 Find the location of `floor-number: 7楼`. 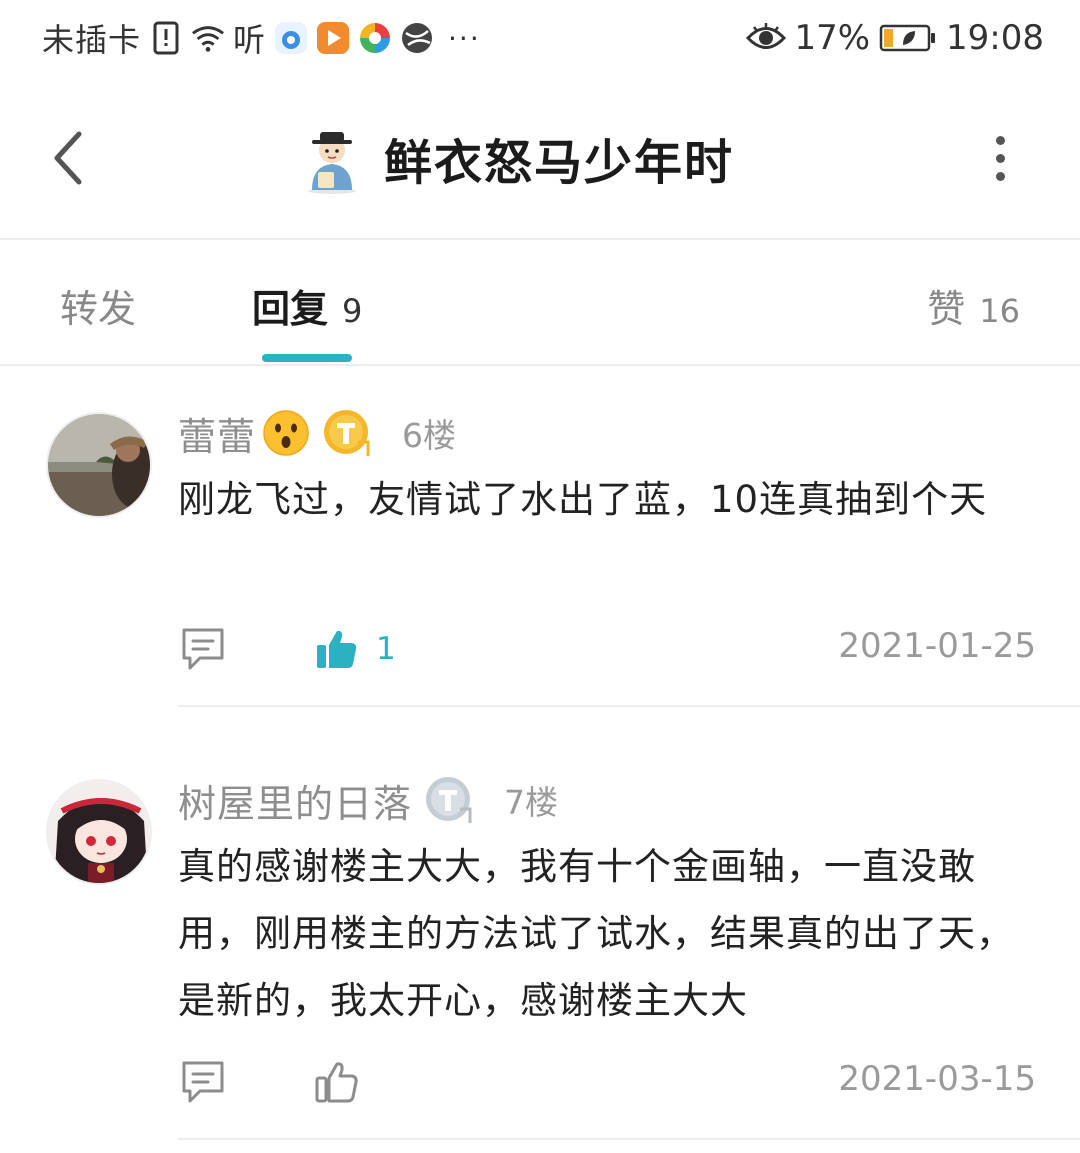

floor-number: 7楼 is located at coordinates (531, 802).